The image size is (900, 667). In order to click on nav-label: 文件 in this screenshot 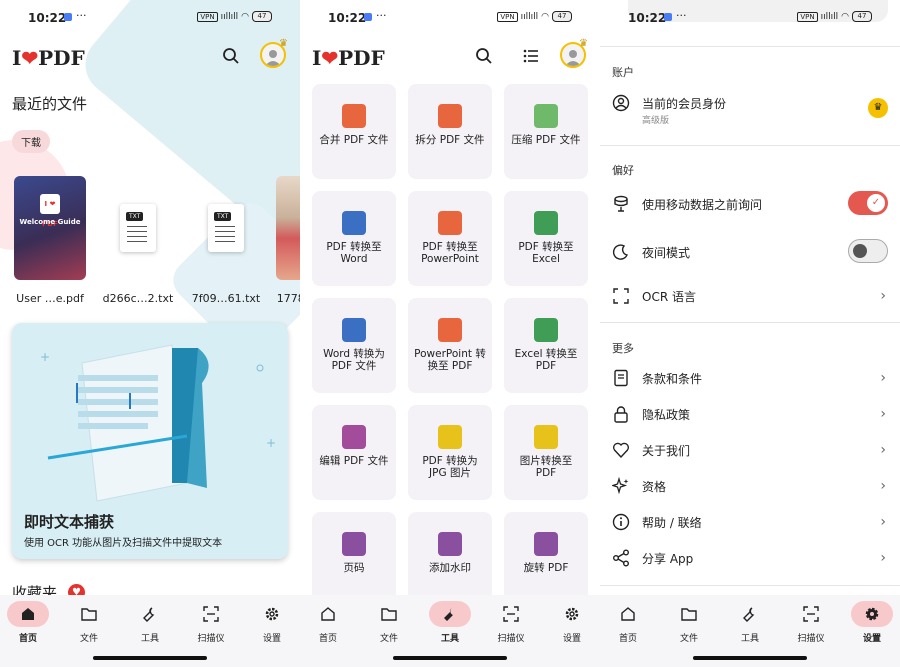, I will do `click(688, 639)`.